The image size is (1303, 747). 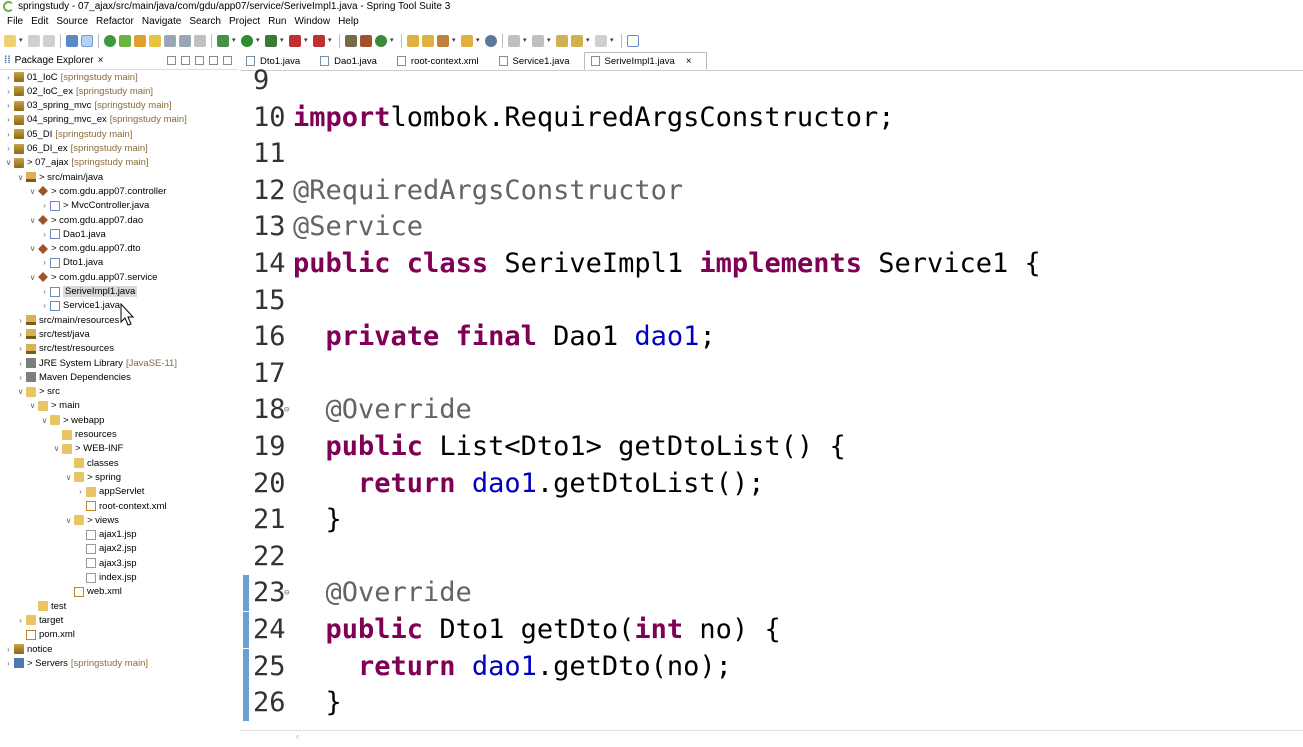 I want to click on menu-file: File, so click(x=15, y=21).